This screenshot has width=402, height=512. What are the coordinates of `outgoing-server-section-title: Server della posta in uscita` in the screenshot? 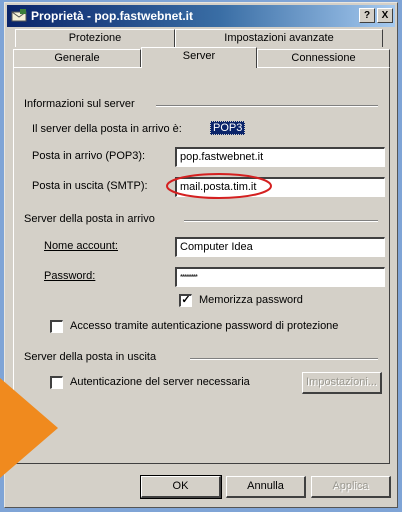 It's located at (90, 357).